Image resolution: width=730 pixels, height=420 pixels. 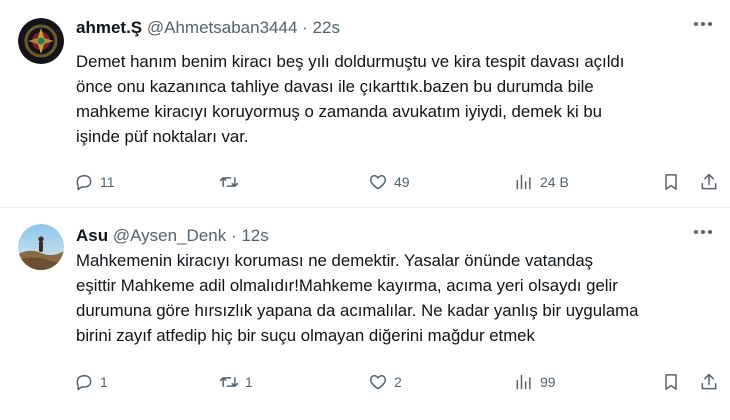 What do you see at coordinates (222, 27) in the screenshot?
I see `author-handle: @Ahmetsaban3444` at bounding box center [222, 27].